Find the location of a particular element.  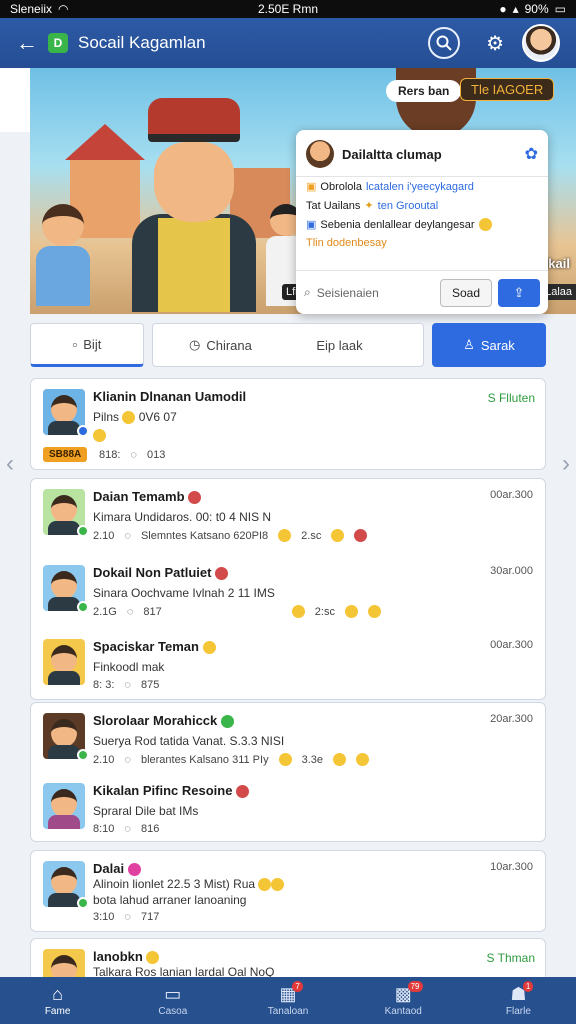

tab-sarak: ♙ Sarak is located at coordinates (489, 345).